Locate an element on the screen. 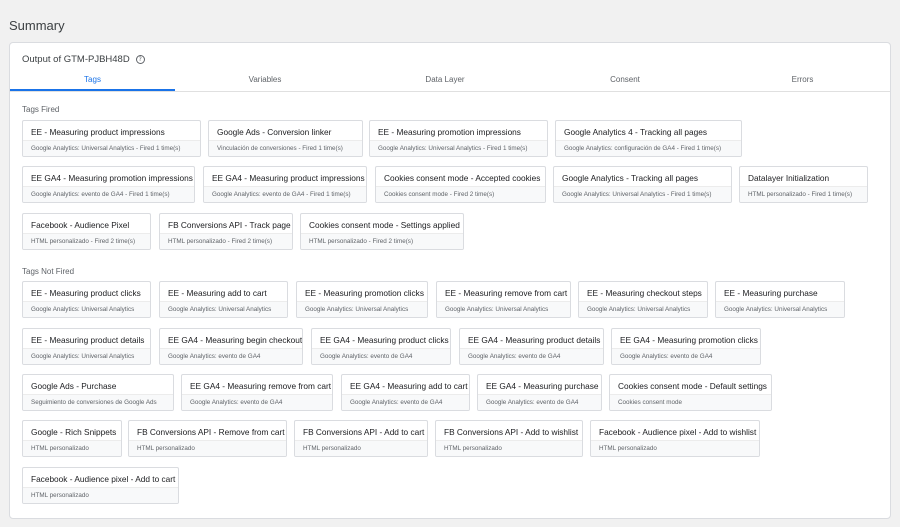 The width and height of the screenshot is (900, 527). tag-name: EE - Measuring product impressions is located at coordinates (98, 132).